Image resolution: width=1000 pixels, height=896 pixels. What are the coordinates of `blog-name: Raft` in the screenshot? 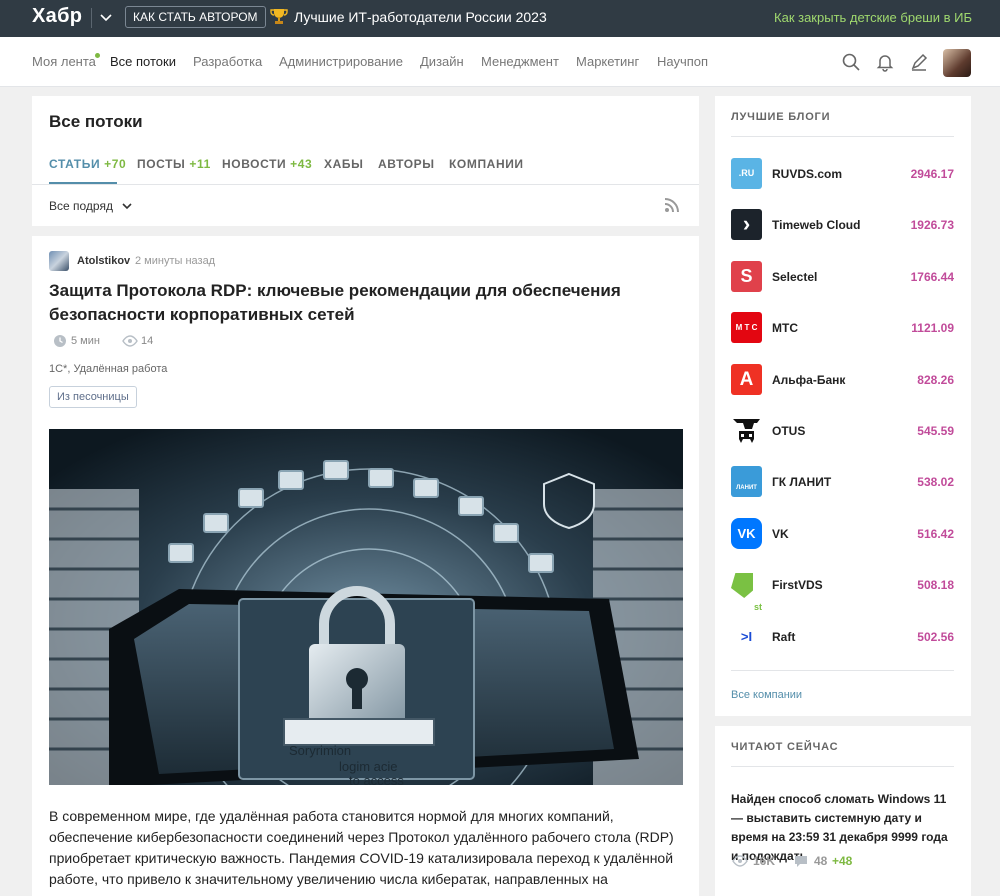 It's located at (784, 637).